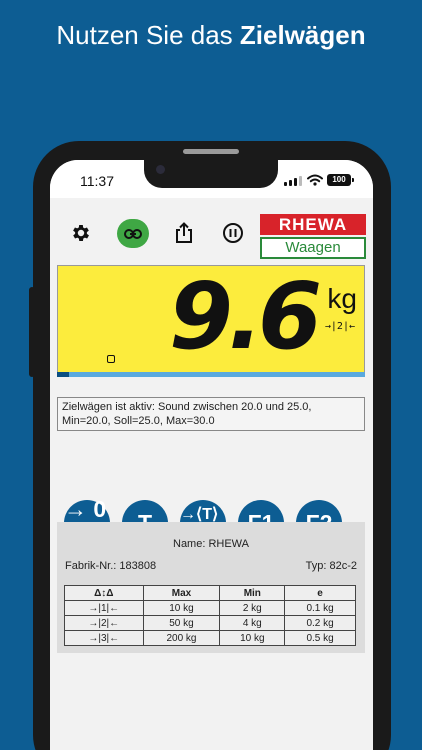 This screenshot has height=750, width=422. I want to click on table-cell: 0.1 kg, so click(320, 608).